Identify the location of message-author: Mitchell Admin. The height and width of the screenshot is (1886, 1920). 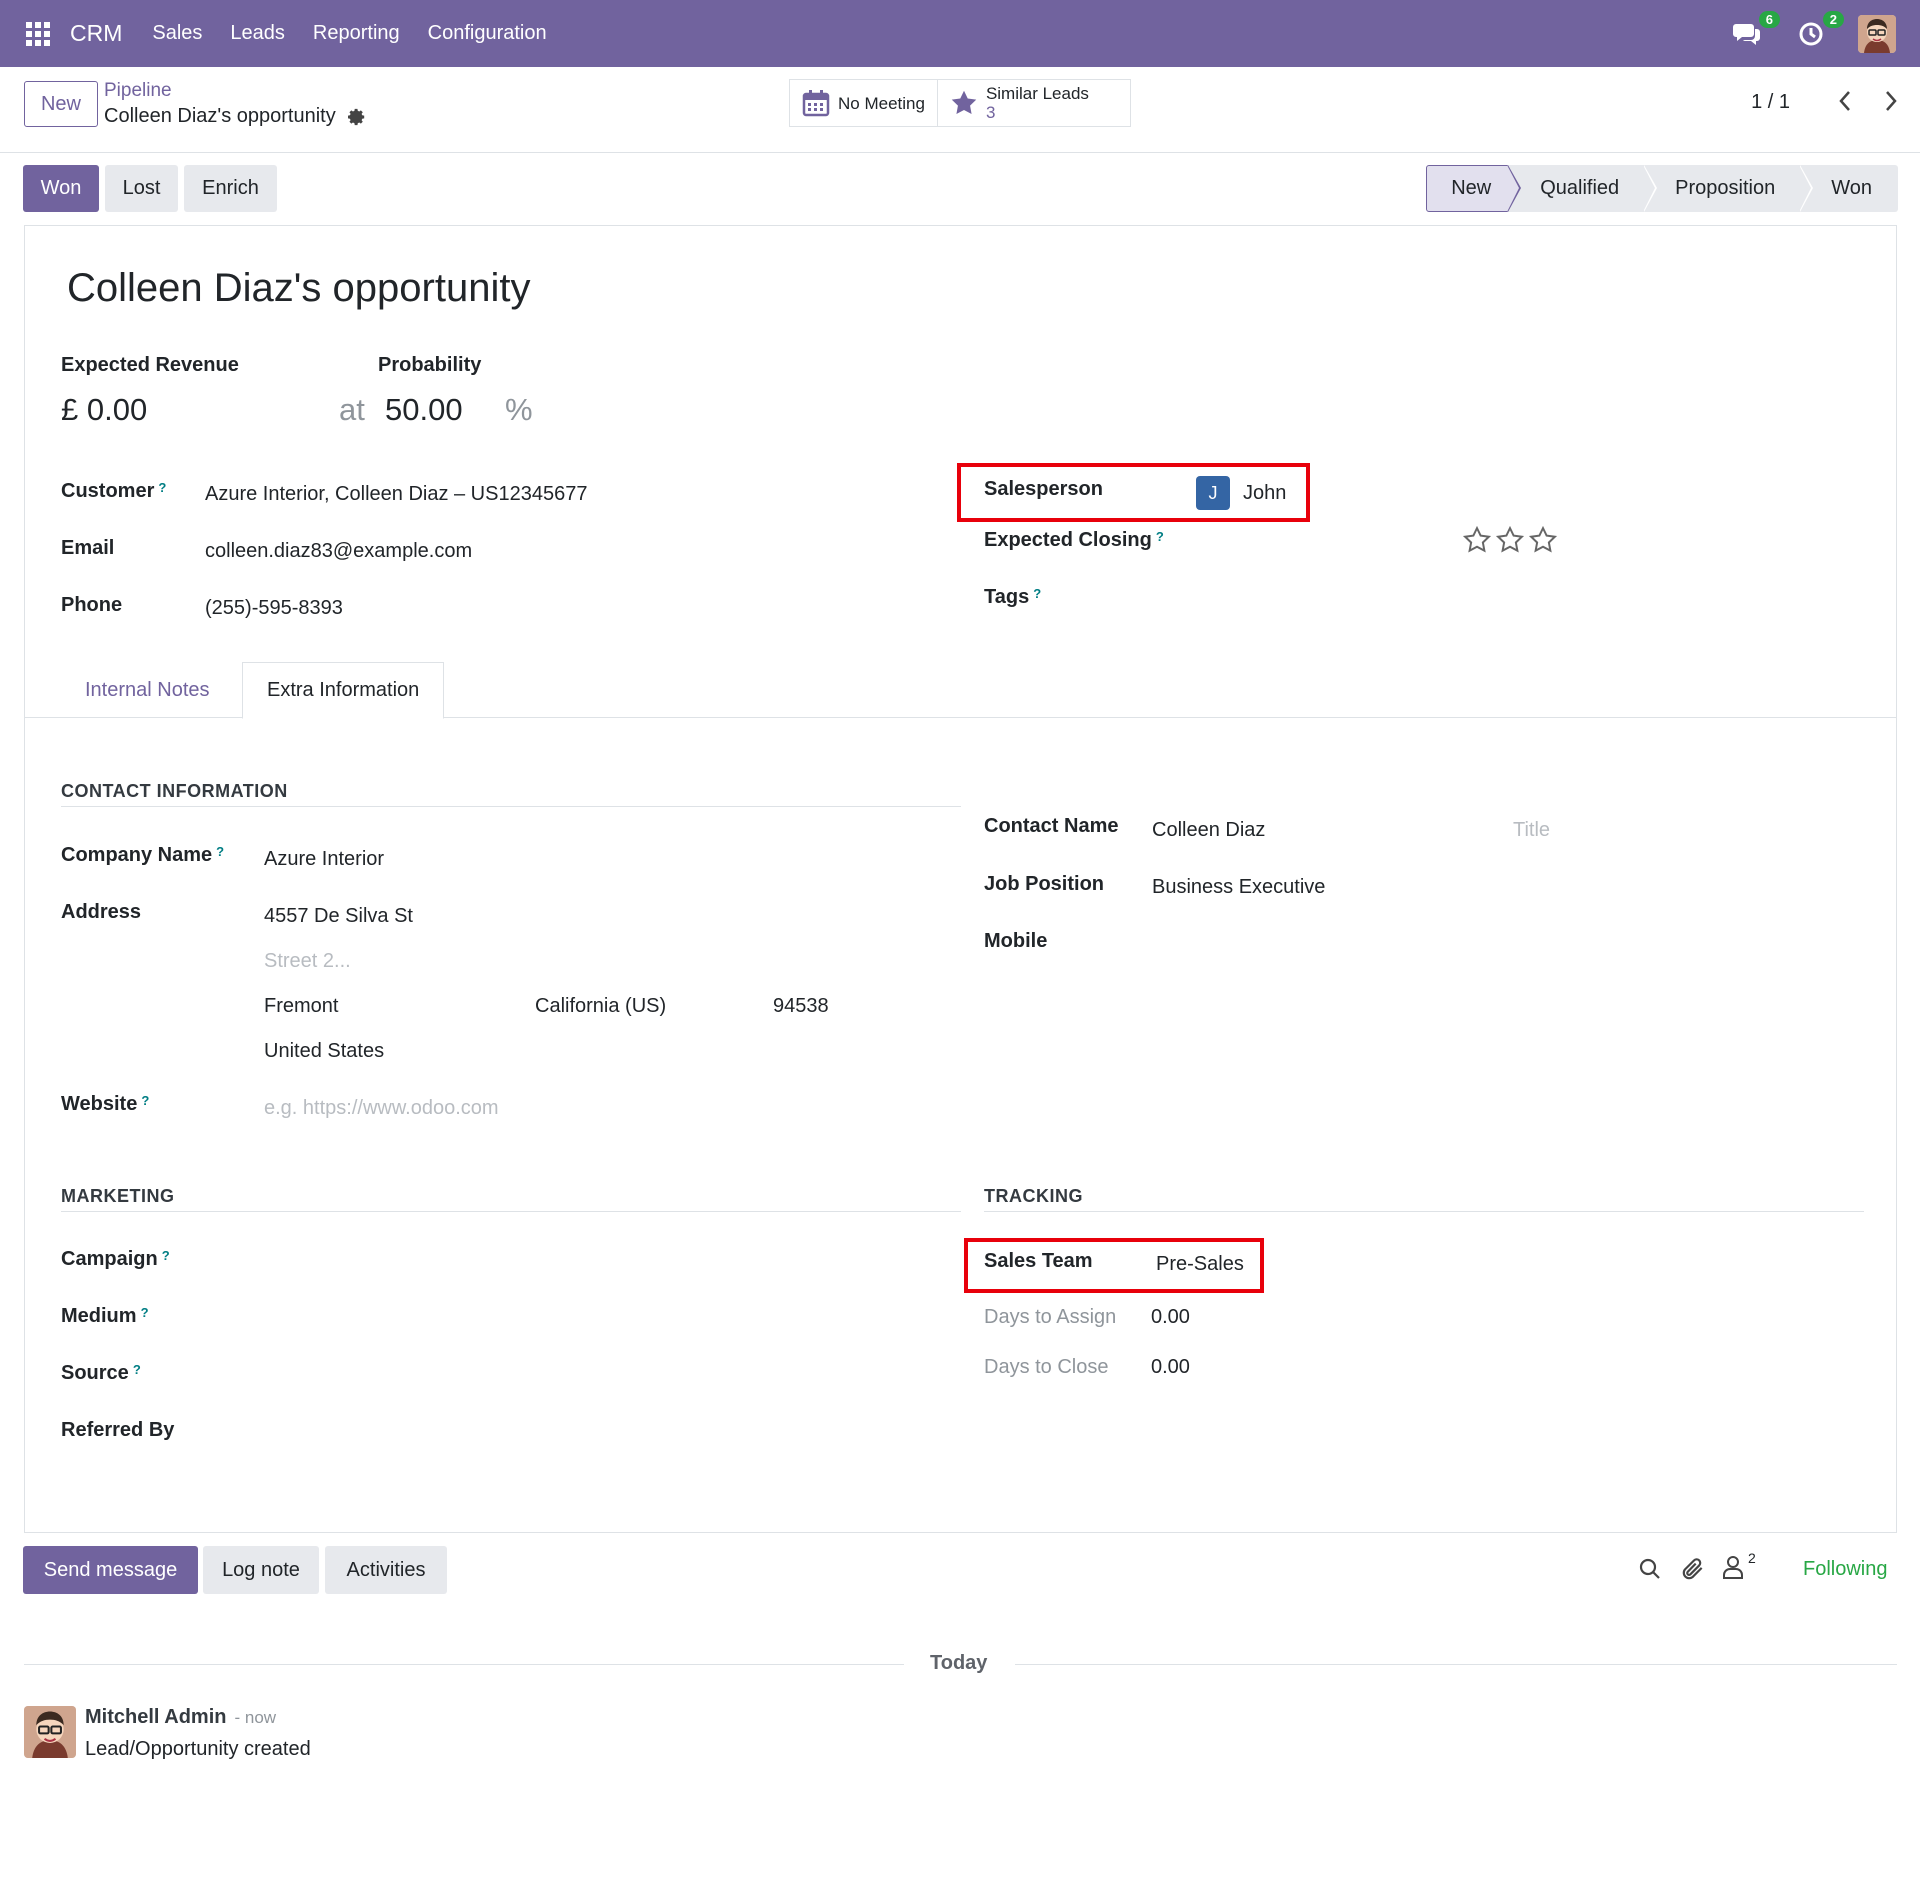
(155, 1717).